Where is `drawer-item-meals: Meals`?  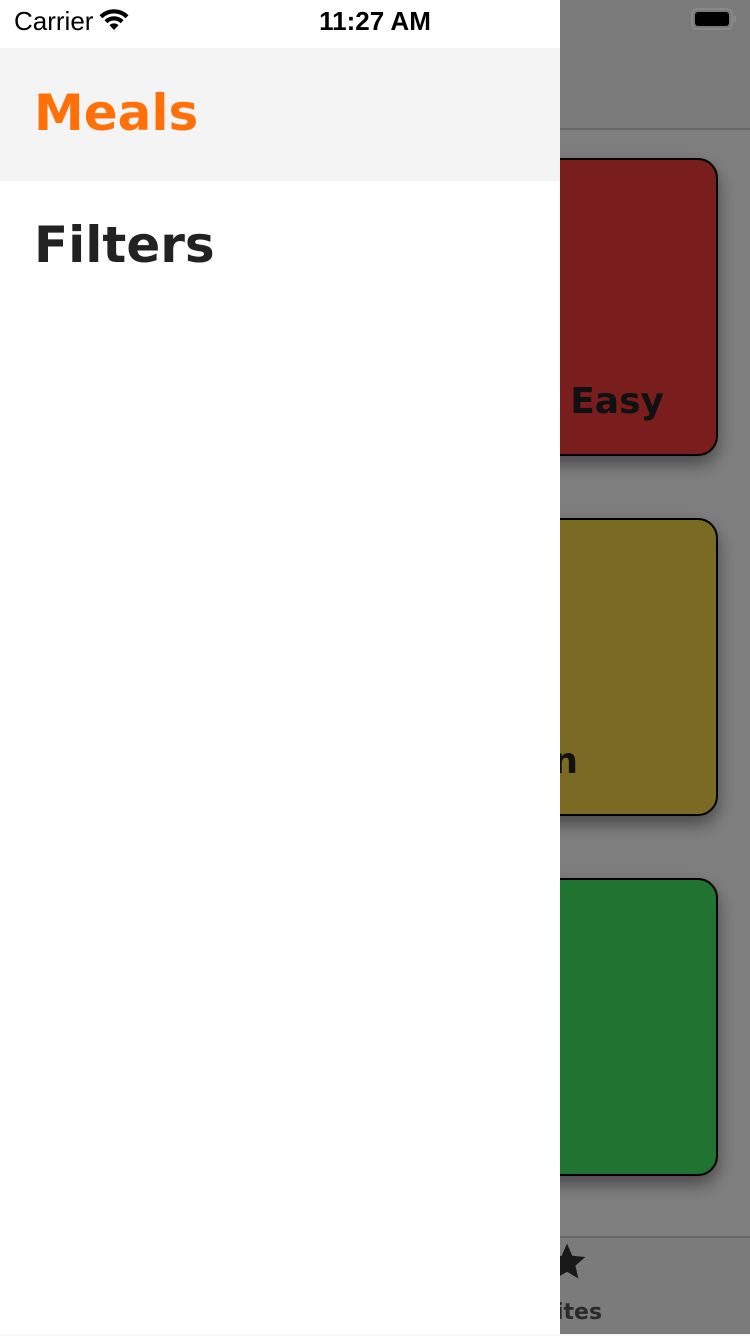
drawer-item-meals: Meals is located at coordinates (116, 113).